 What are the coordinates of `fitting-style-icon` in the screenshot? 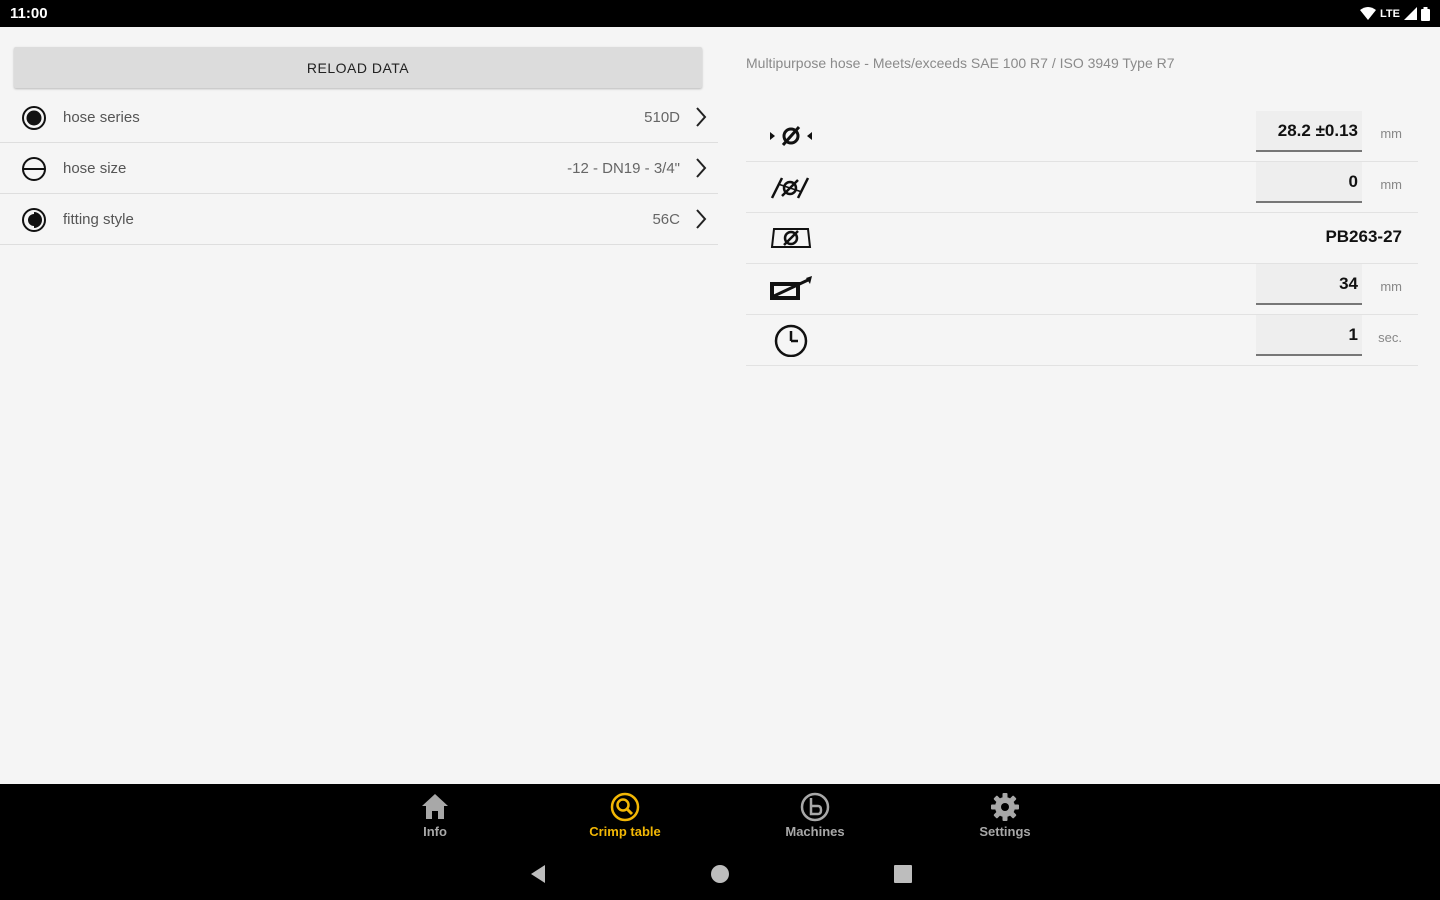 It's located at (34, 220).